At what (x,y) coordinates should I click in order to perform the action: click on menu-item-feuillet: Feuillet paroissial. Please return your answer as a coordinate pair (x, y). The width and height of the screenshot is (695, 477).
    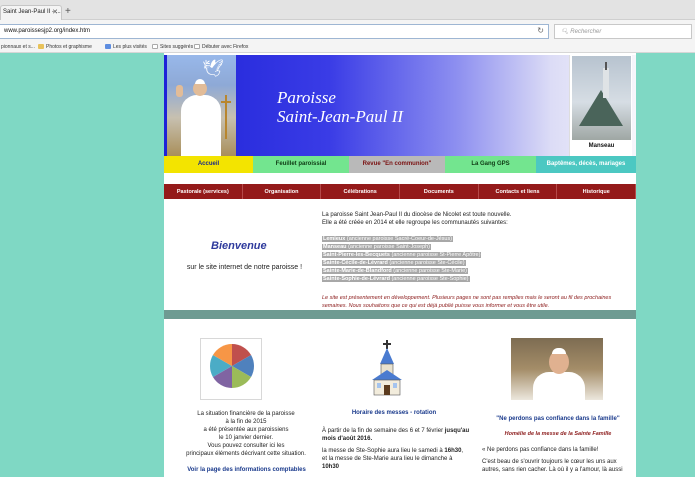
    Looking at the image, I should click on (301, 164).